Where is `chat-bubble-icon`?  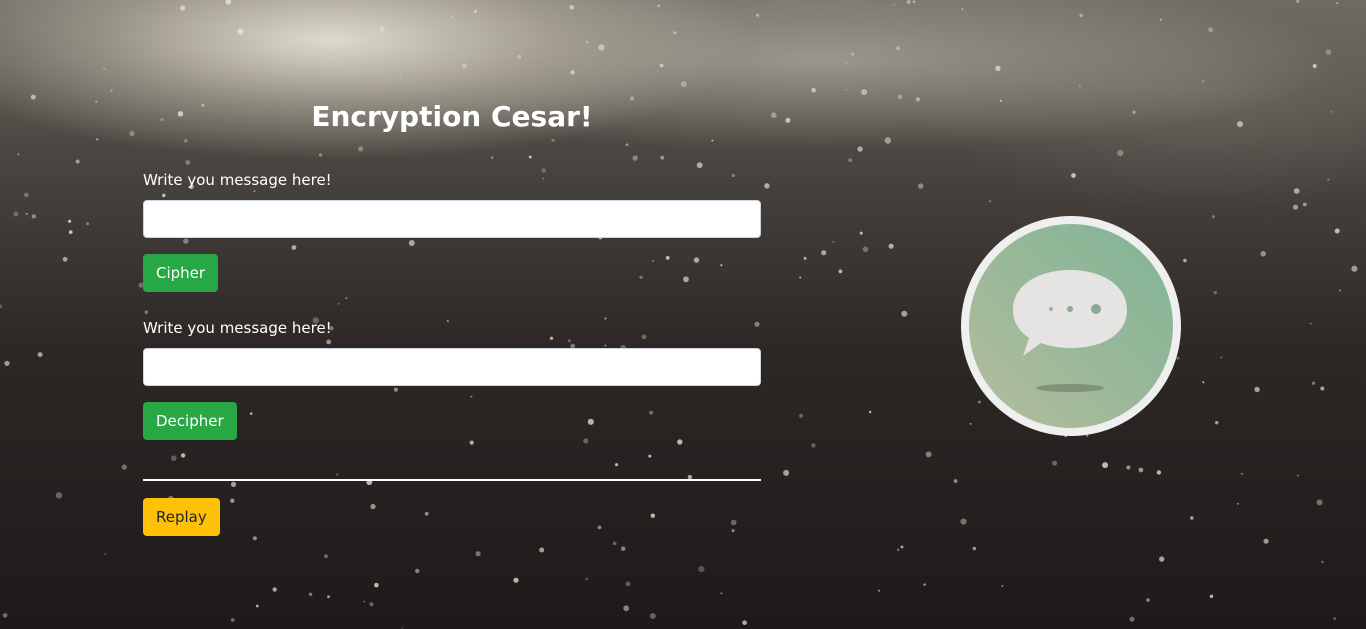 chat-bubble-icon is located at coordinates (1071, 326).